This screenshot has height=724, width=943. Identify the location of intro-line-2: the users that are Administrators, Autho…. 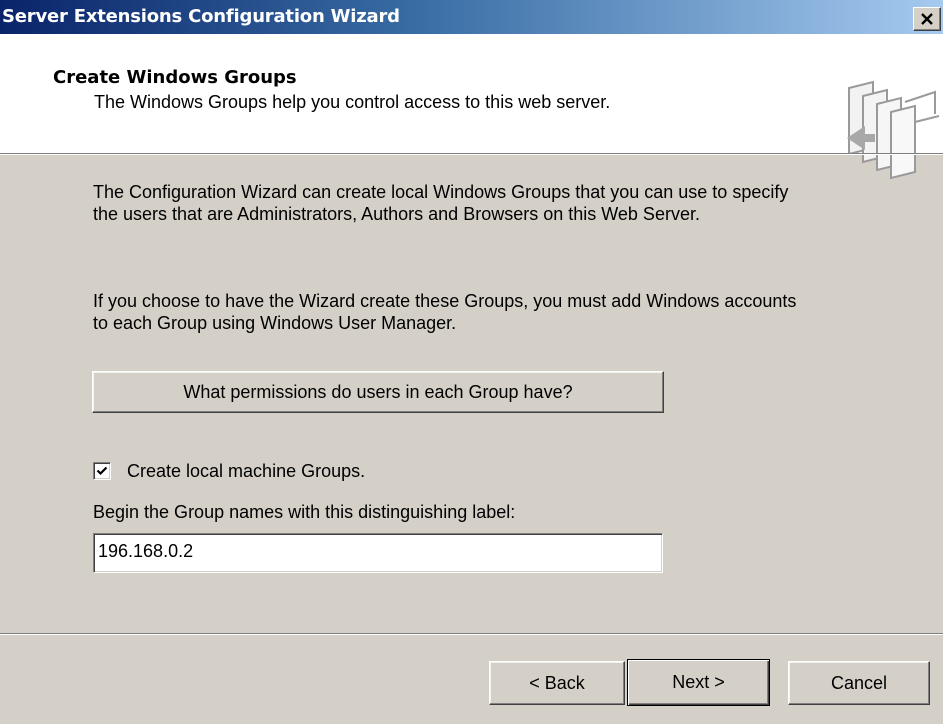
(396, 214).